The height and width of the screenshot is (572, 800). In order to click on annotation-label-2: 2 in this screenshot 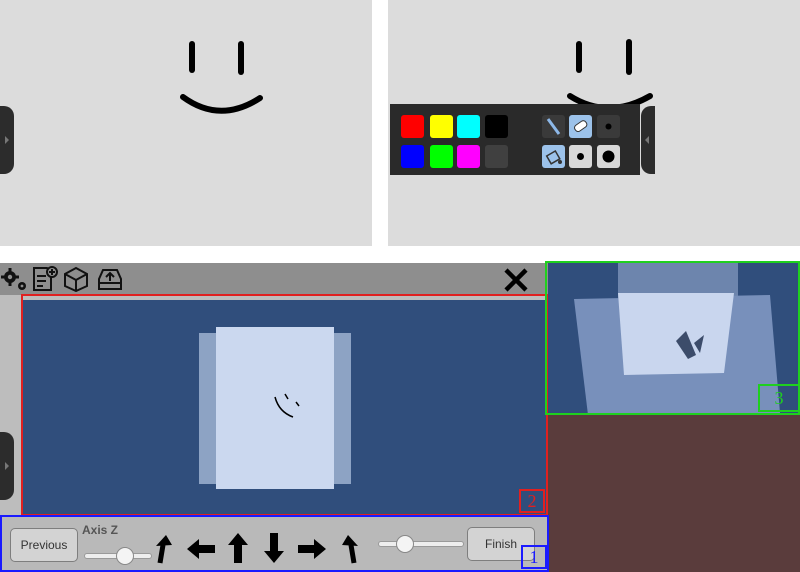, I will do `click(532, 501)`.